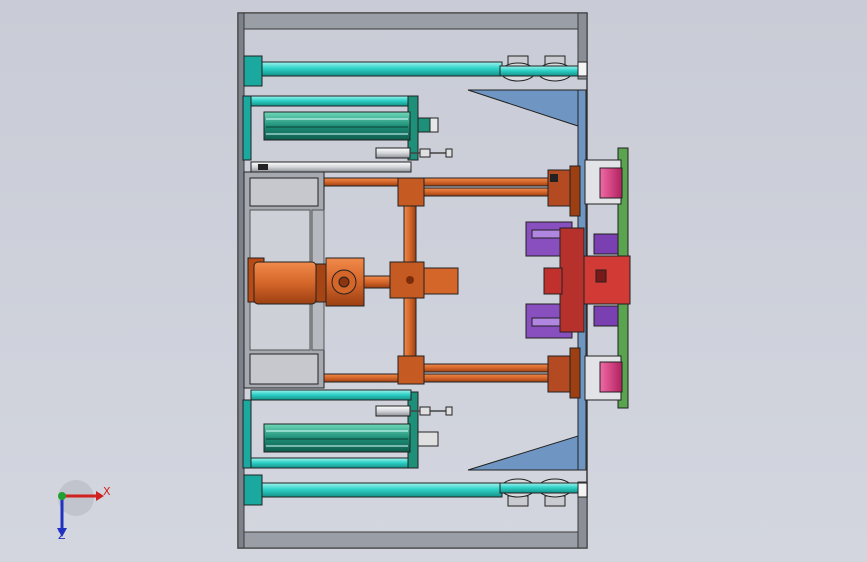 The image size is (867, 562). I want to click on upper-cylinder-assembly, so click(347, 134).